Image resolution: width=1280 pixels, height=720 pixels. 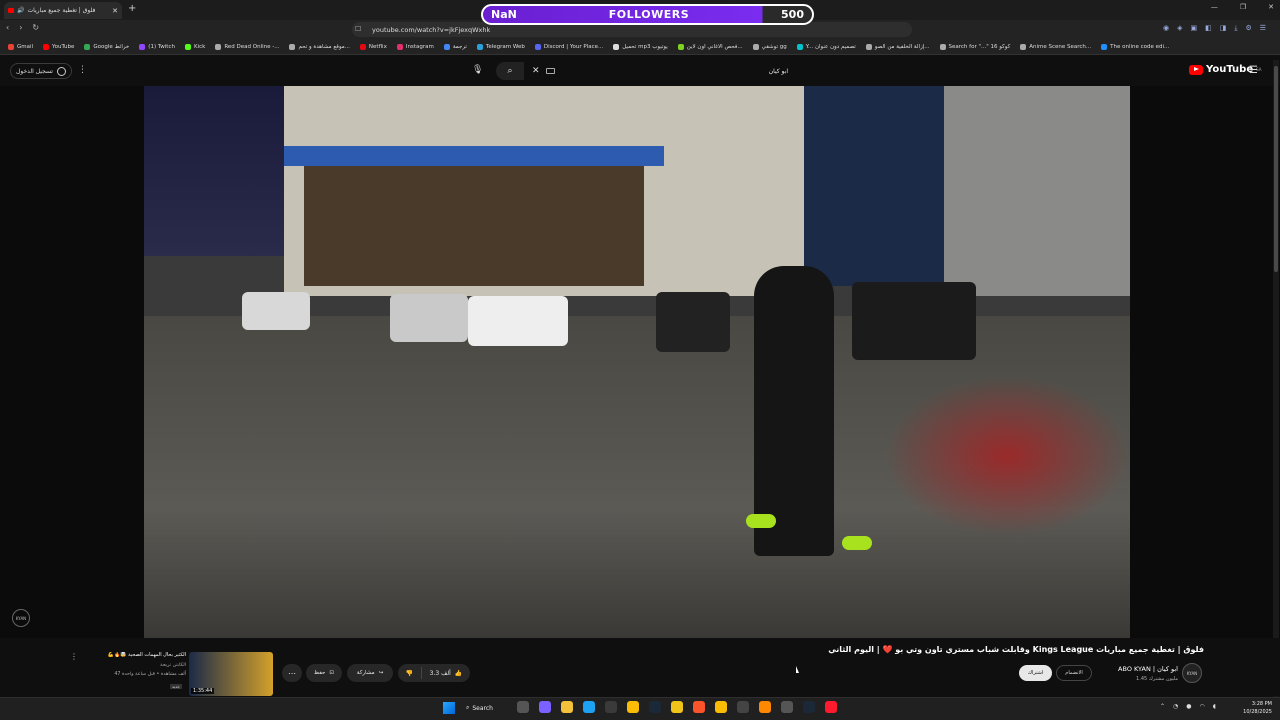 I want to click on store-icon, so click(x=611, y=707).